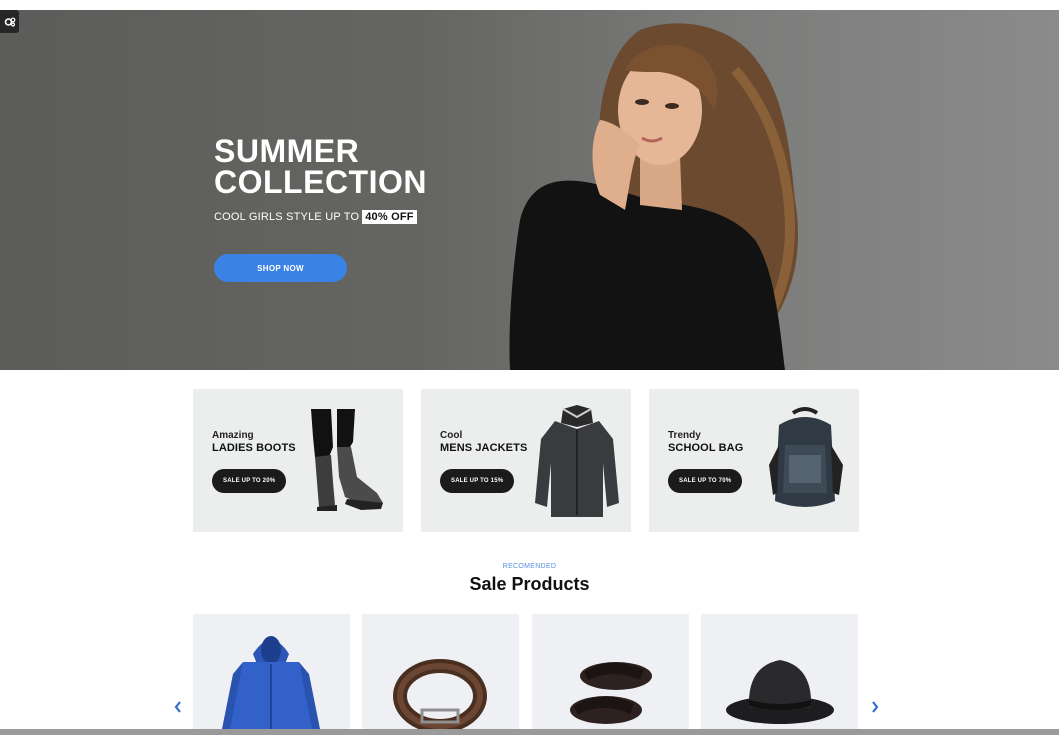 The height and width of the screenshot is (735, 1059). What do you see at coordinates (320, 182) in the screenshot?
I see `hero-title-line-2: COLLECTION` at bounding box center [320, 182].